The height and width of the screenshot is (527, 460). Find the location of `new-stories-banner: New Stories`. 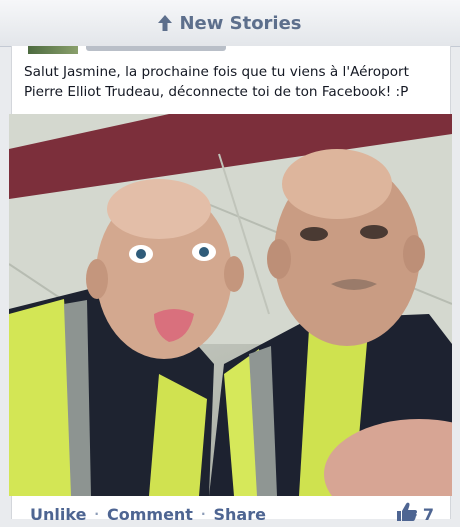

new-stories-banner: New Stories is located at coordinates (230, 23).